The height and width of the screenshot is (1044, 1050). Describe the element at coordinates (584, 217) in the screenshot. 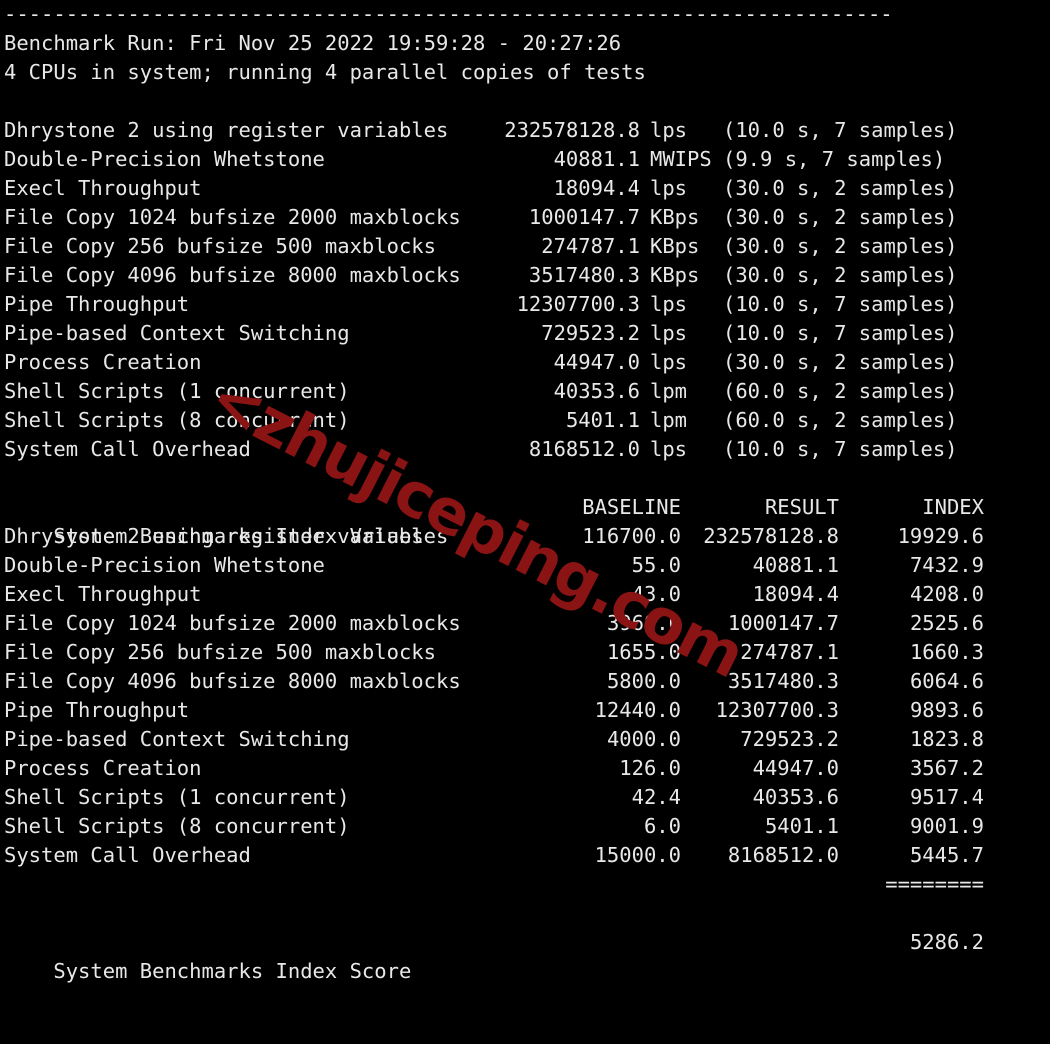

I see `benchmark-value: 1000147.7` at that location.